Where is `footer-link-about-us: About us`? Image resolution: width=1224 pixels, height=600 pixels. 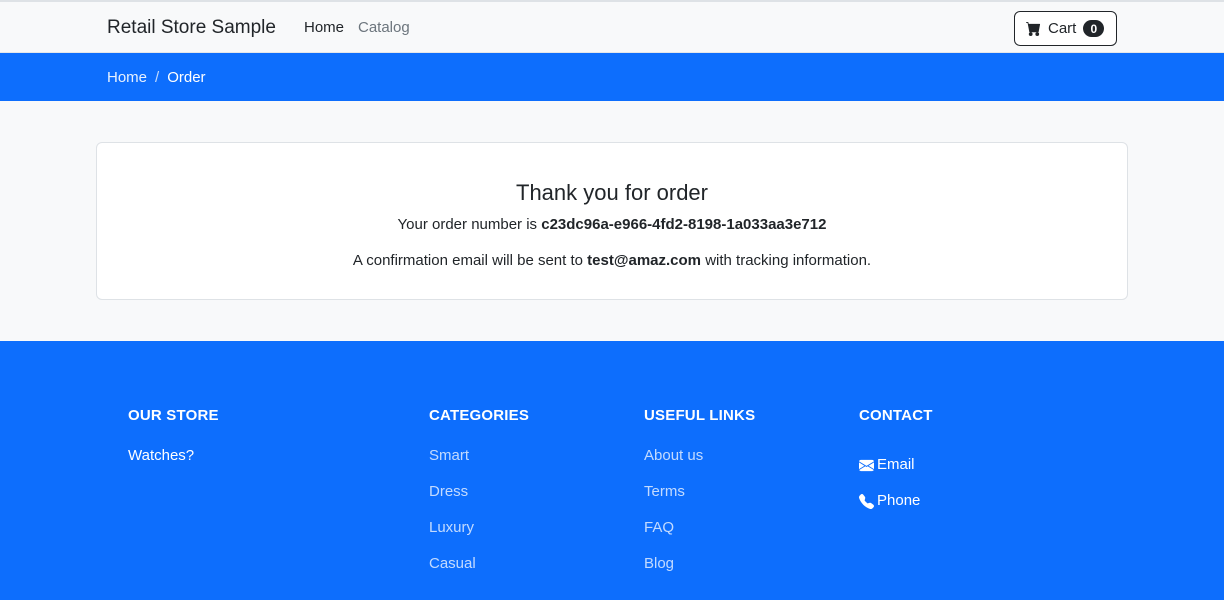 footer-link-about-us: About us is located at coordinates (699, 465).